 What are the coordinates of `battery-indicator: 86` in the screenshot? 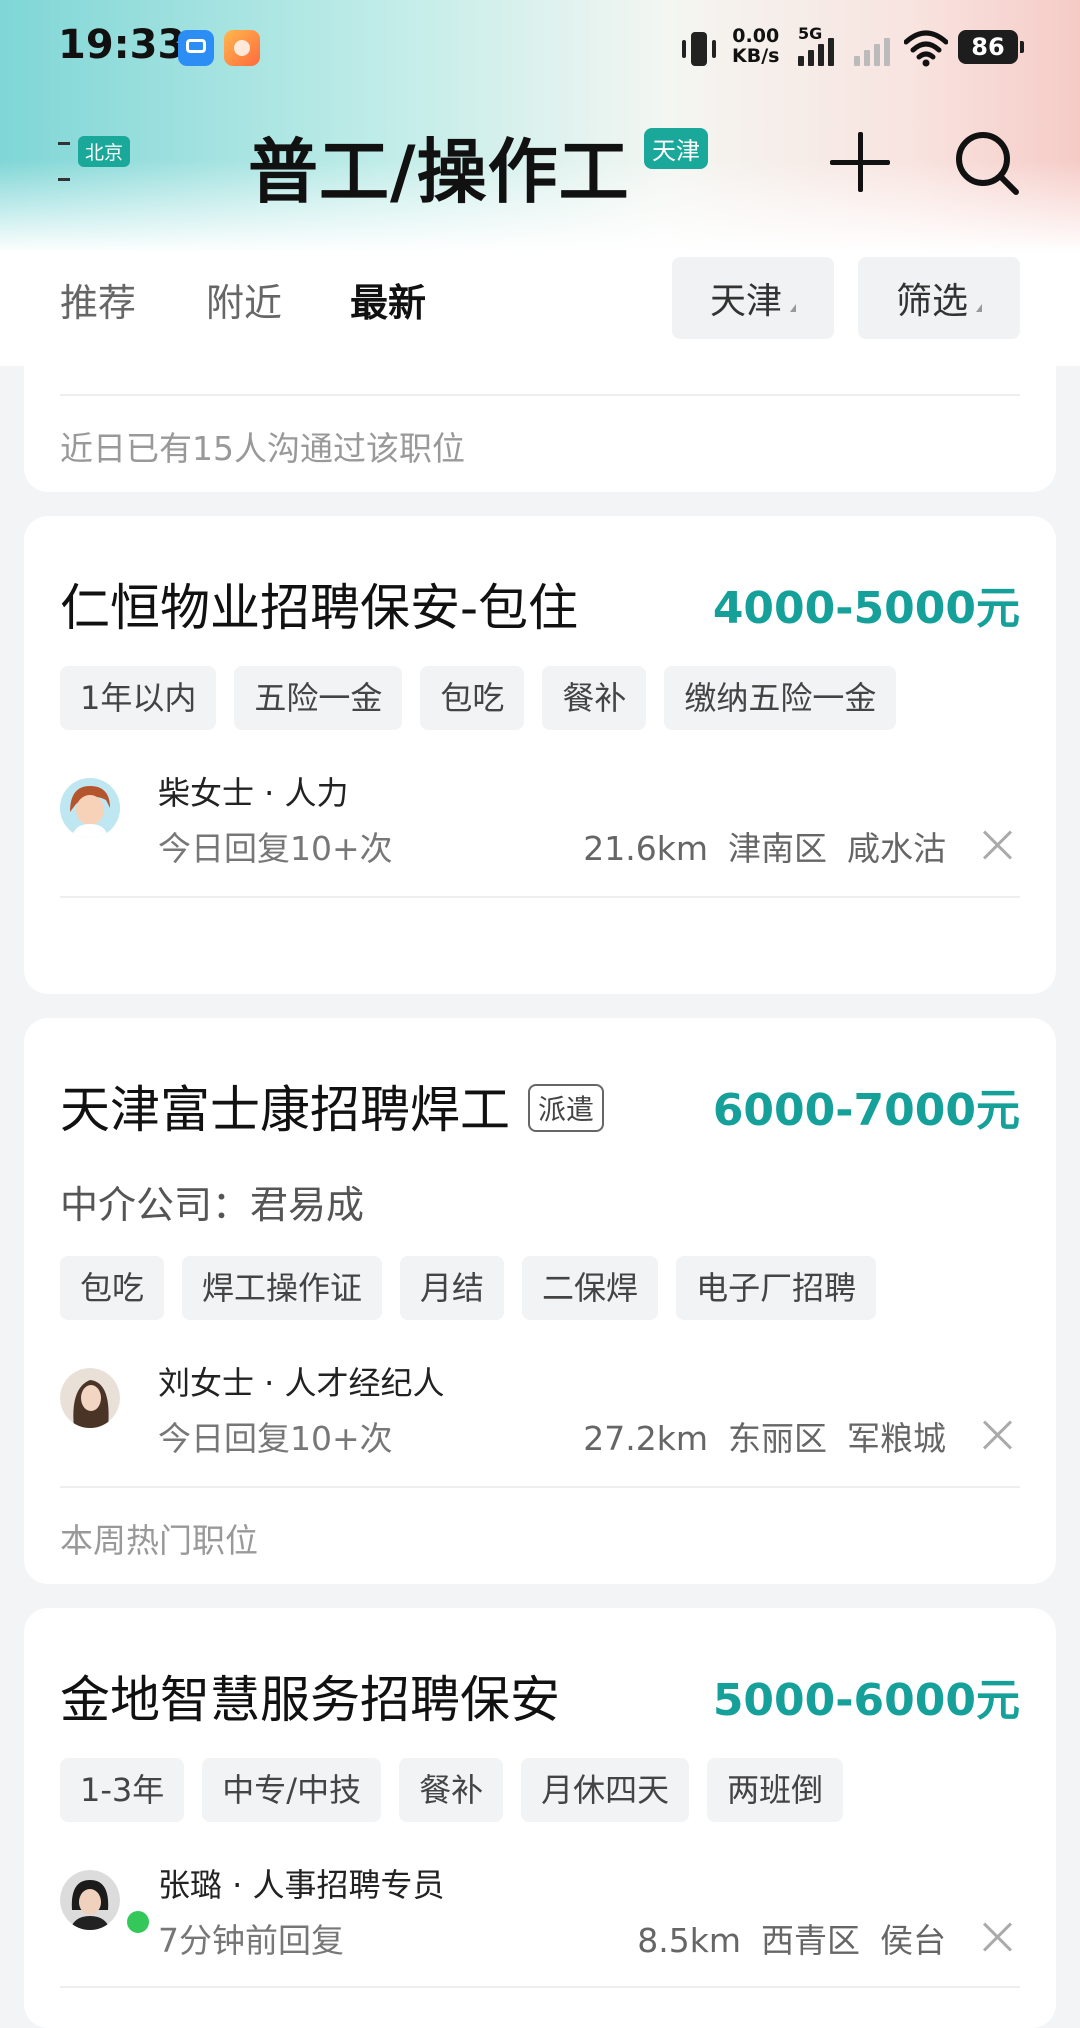 It's located at (991, 47).